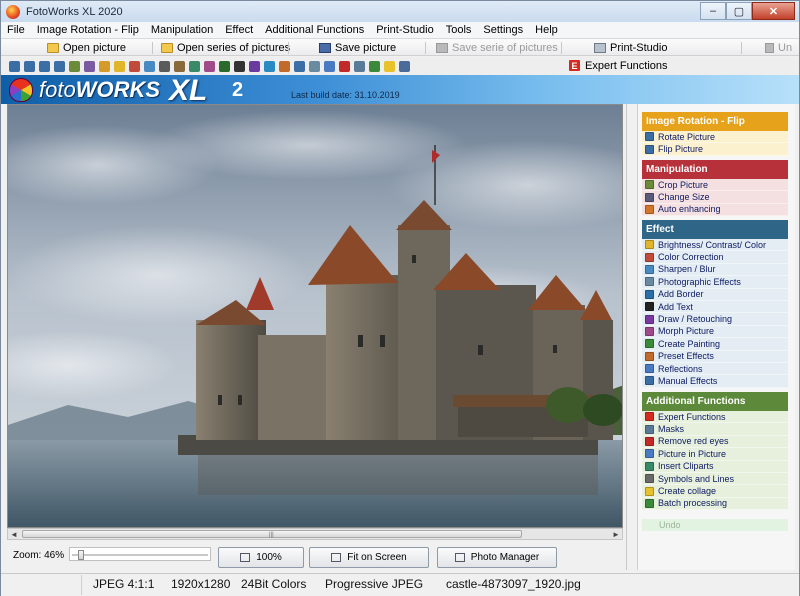  What do you see at coordinates (715, 356) in the screenshot?
I see `panel-item: Preset Effects` at bounding box center [715, 356].